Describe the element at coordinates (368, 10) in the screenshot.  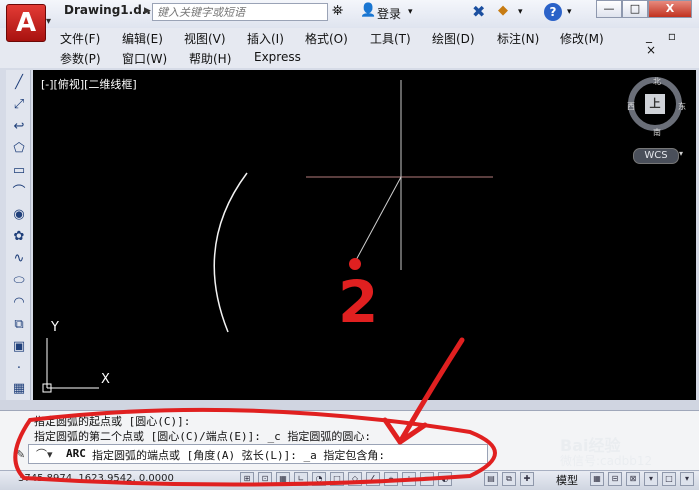
I see `user-icon: 👤` at that location.